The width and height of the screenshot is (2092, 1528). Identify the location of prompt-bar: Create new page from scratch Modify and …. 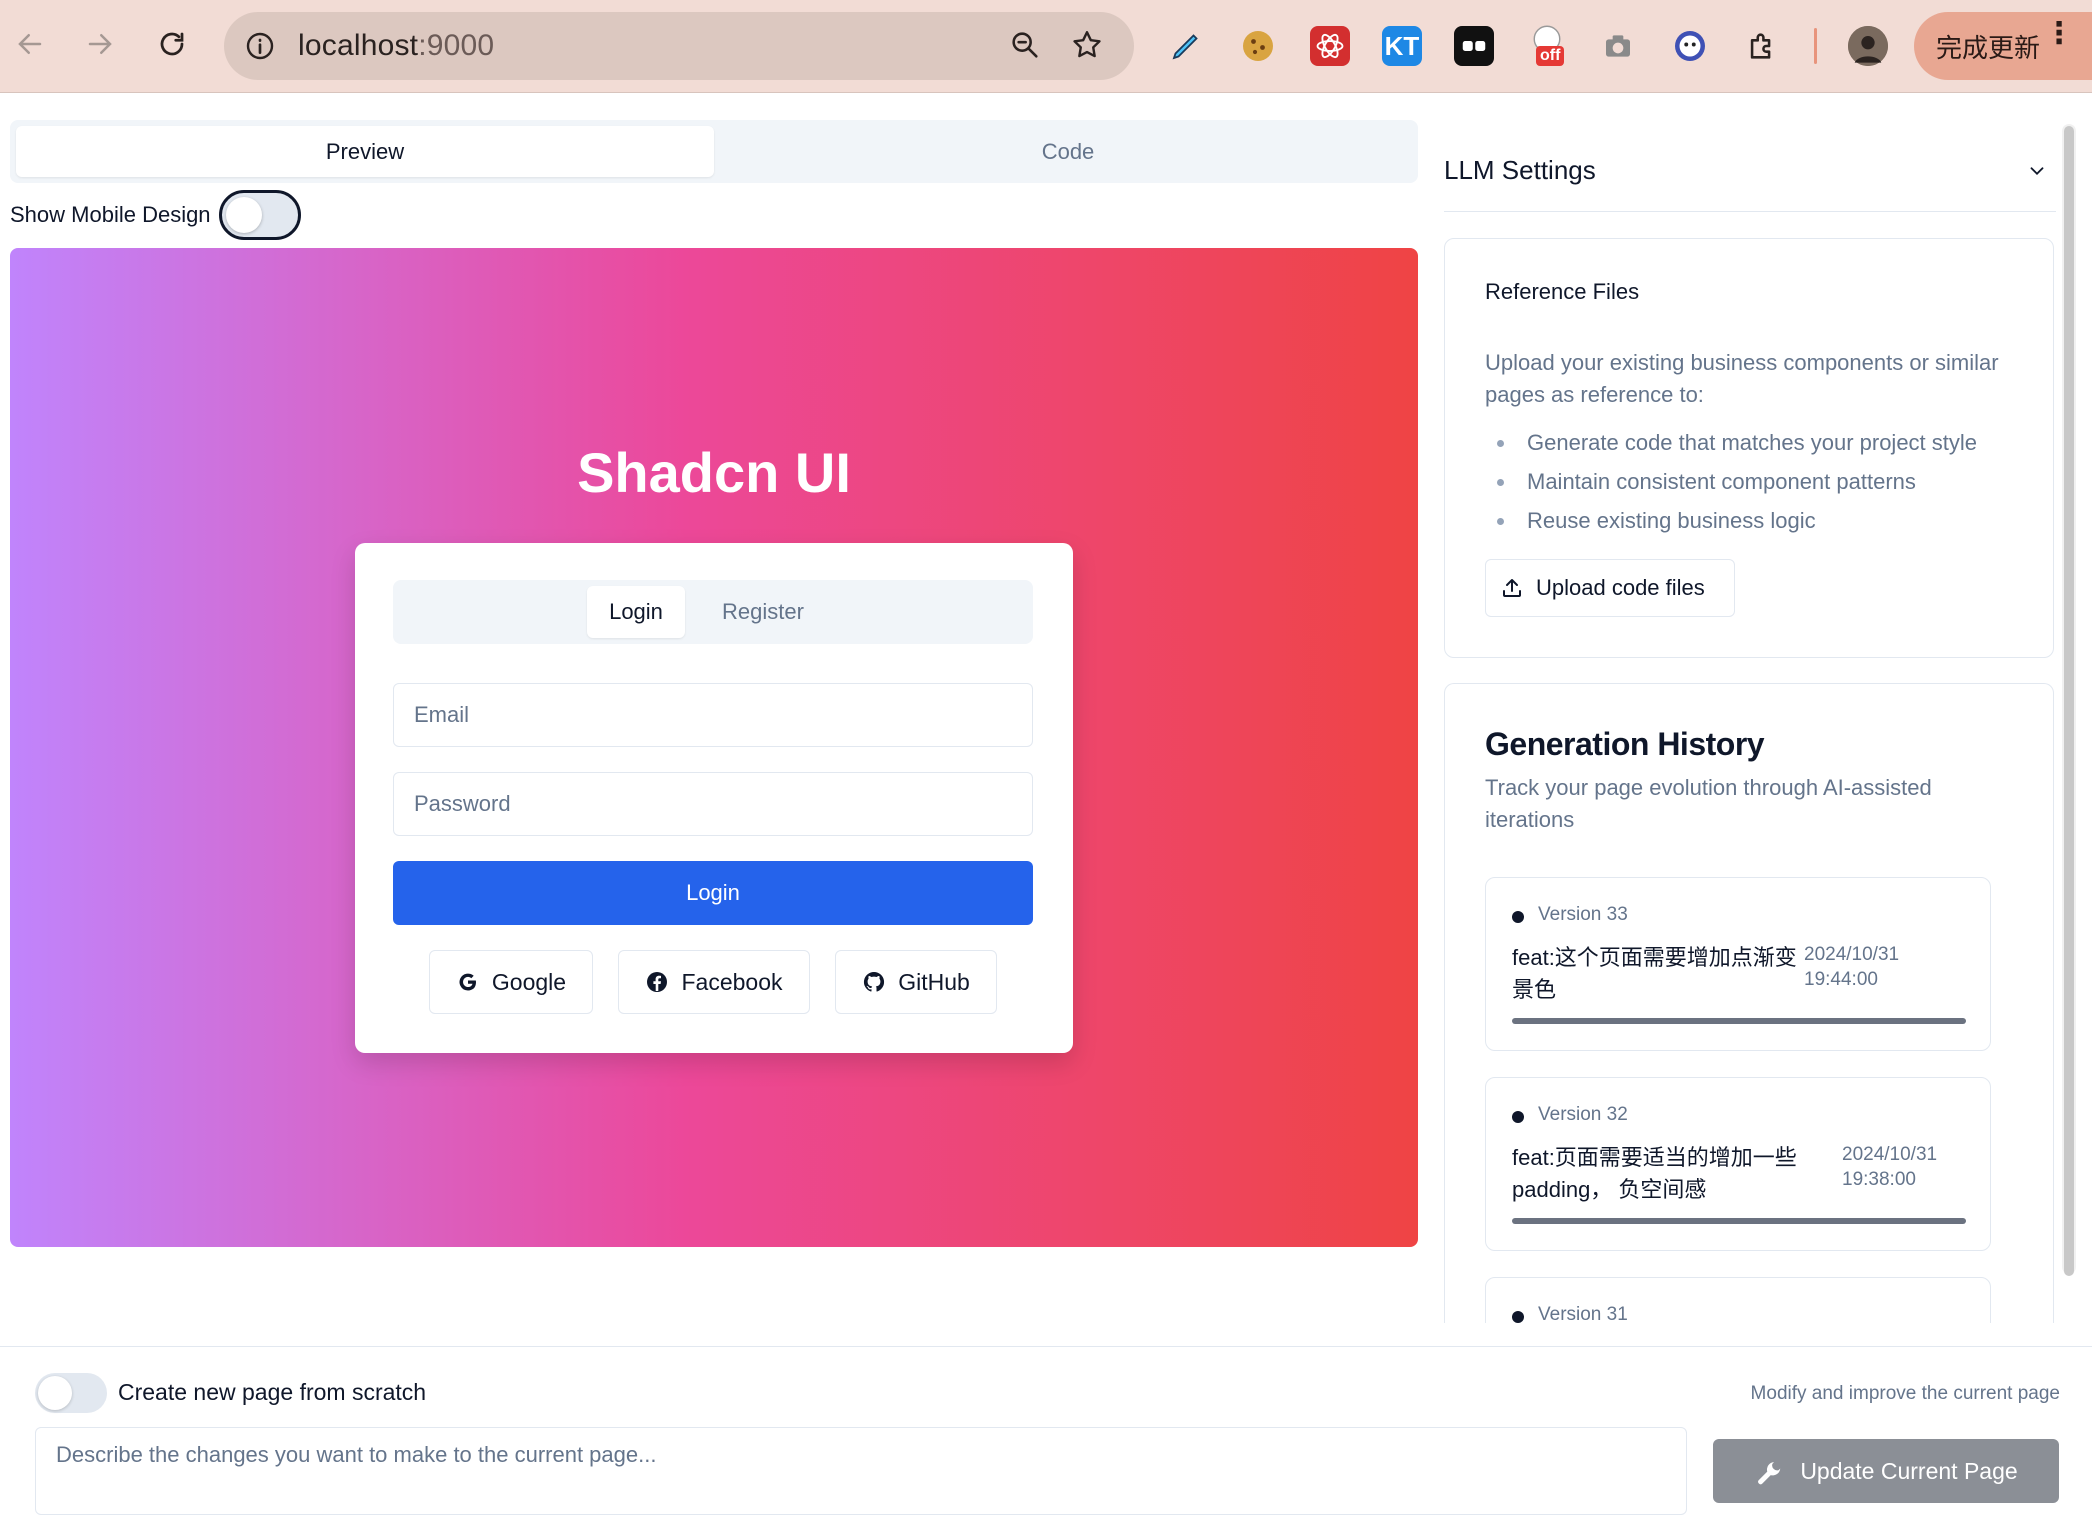
(1046, 1437).